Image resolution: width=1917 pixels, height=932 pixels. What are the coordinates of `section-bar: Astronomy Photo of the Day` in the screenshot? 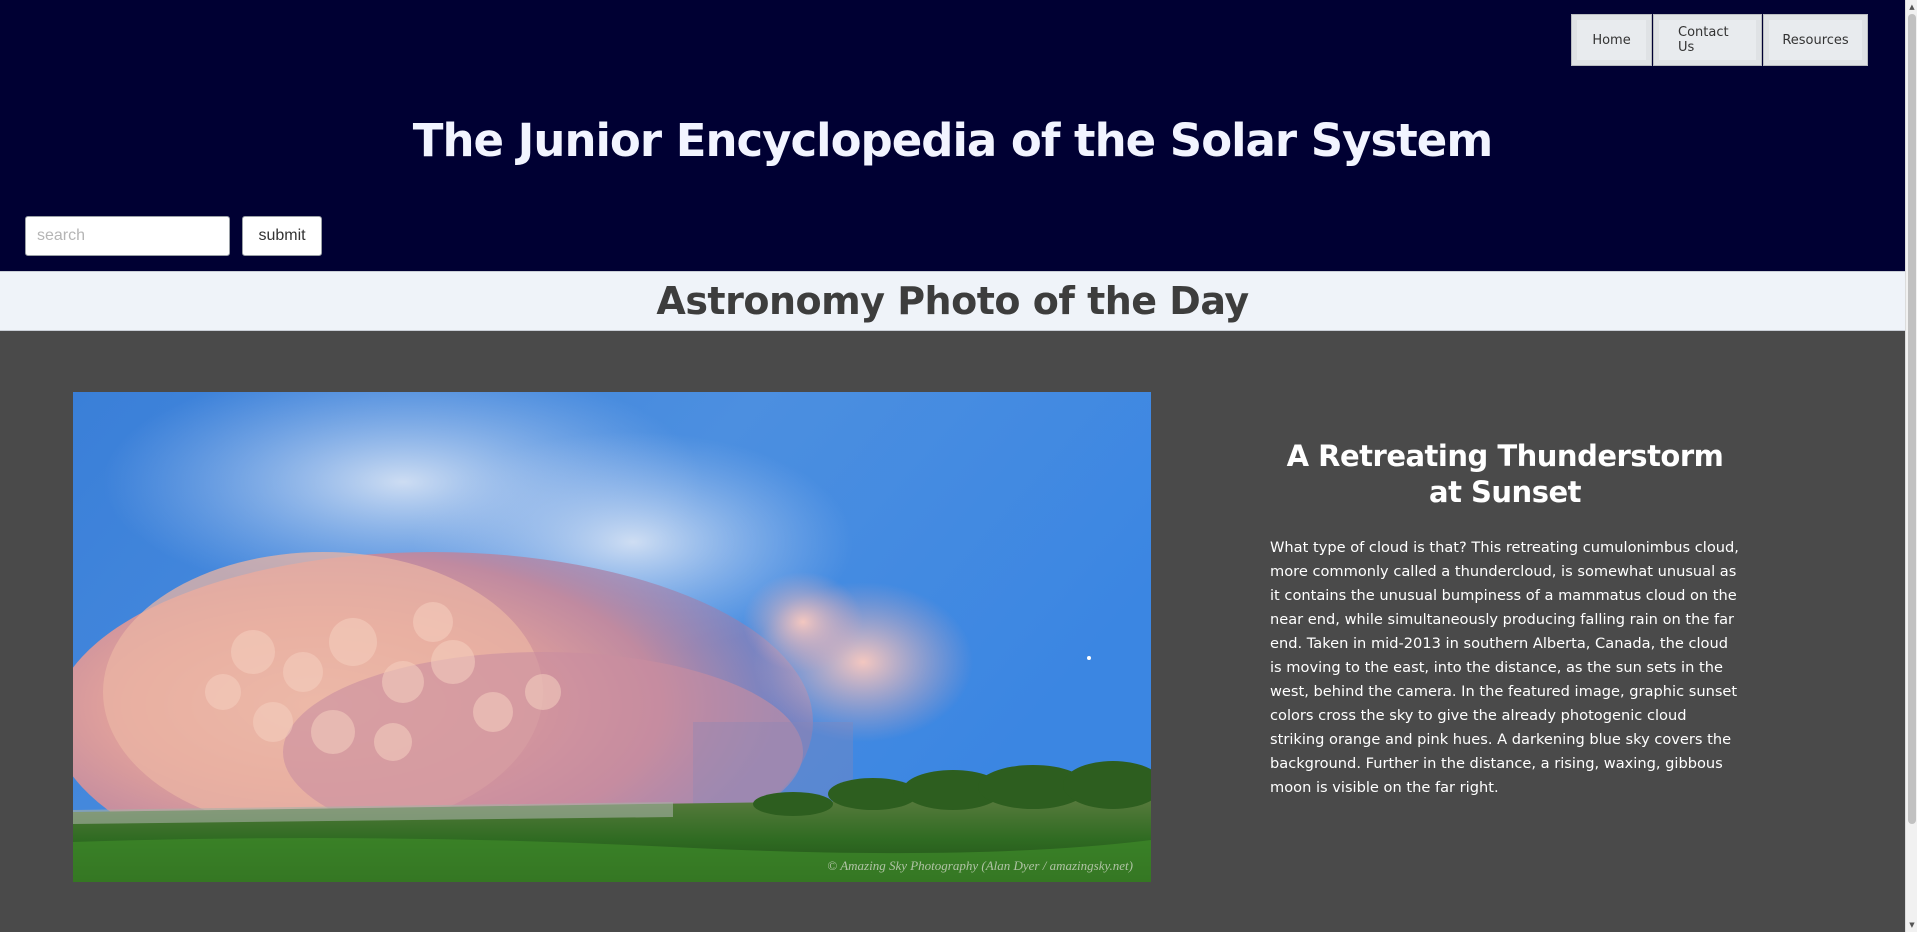 It's located at (952, 301).